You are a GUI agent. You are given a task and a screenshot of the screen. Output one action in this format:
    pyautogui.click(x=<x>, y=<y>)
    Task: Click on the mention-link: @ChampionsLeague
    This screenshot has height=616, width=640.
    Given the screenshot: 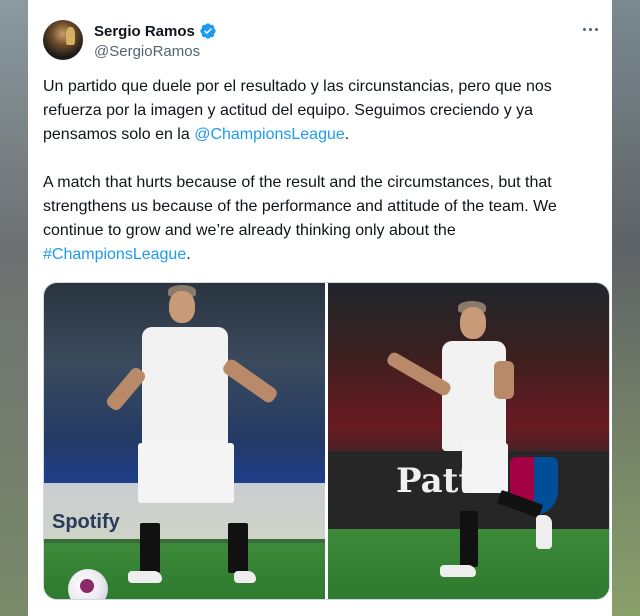 What is the action you would take?
    pyautogui.click(x=269, y=134)
    